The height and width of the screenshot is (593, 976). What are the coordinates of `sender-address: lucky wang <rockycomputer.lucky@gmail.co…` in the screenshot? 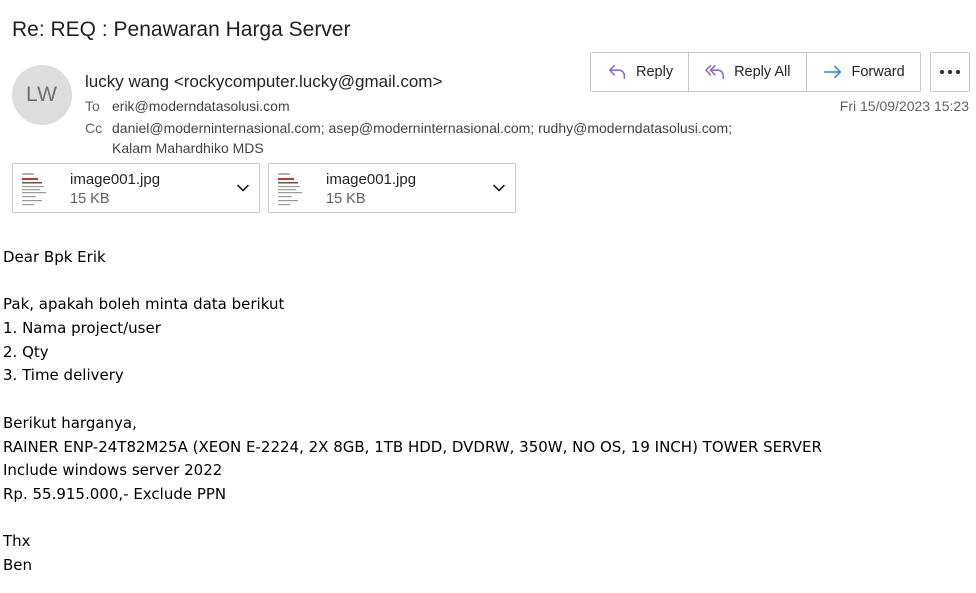 It's located at (263, 82).